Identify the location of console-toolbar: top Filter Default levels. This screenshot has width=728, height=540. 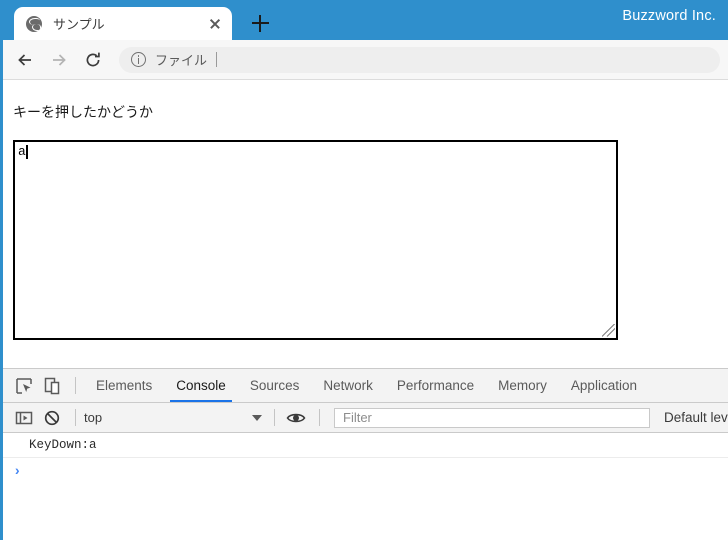
(365, 418).